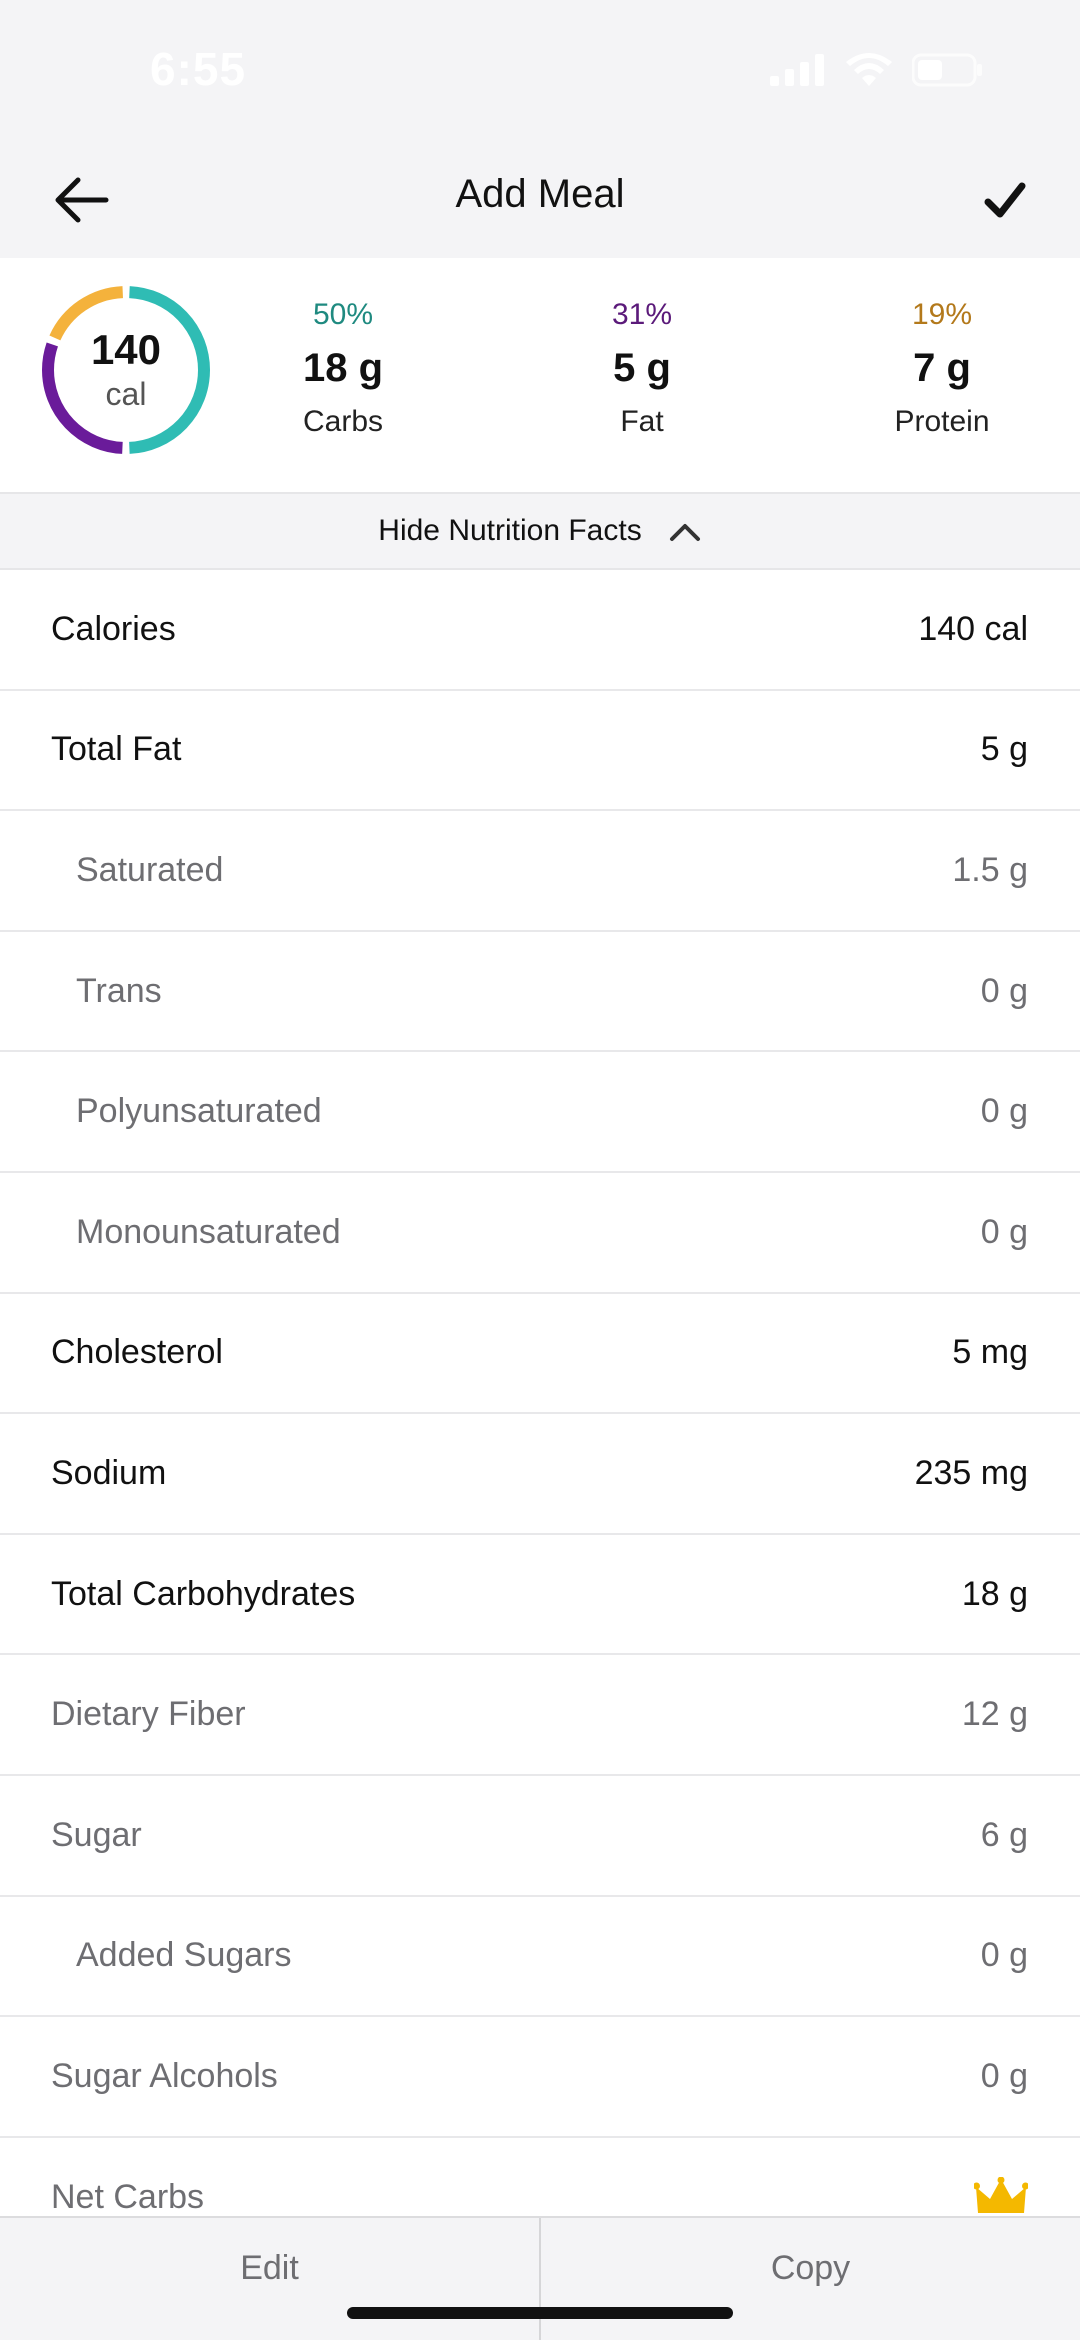  I want to click on carbs-grams: 18 g, so click(343, 368).